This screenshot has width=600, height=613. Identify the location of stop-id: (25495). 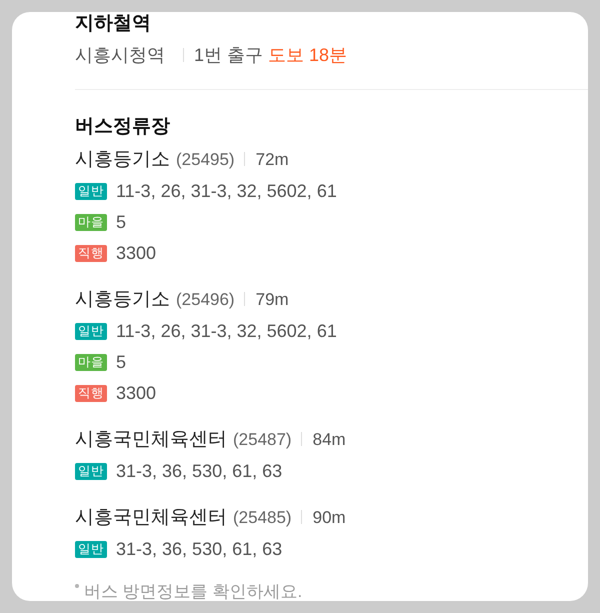
(205, 159).